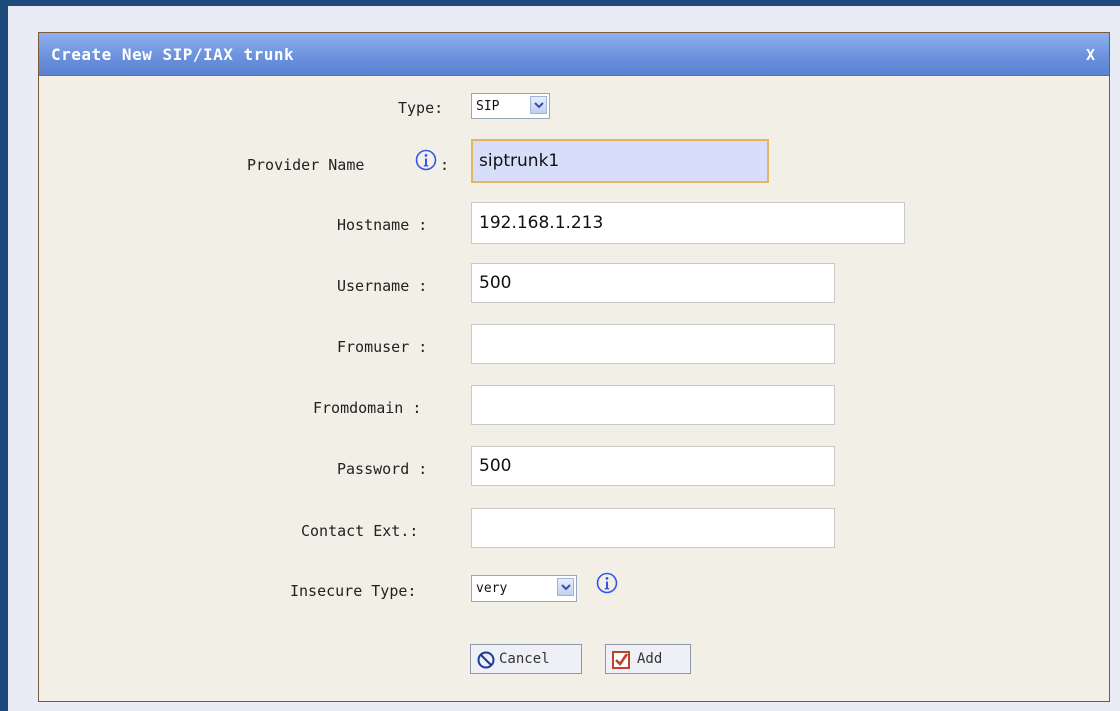 This screenshot has width=1120, height=711. Describe the element at coordinates (382, 225) in the screenshot. I see `hostname-label: Hostname :` at that location.